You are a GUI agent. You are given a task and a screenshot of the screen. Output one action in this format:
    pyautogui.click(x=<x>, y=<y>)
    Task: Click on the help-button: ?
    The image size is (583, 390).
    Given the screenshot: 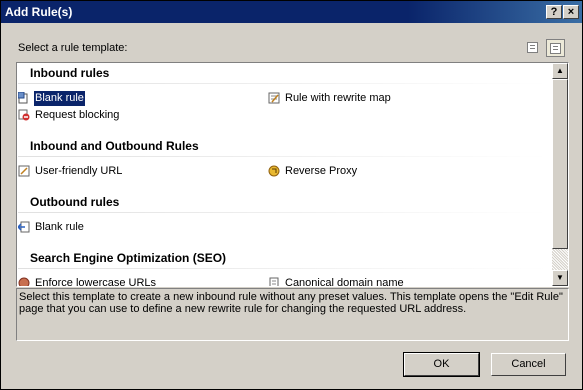 What is the action you would take?
    pyautogui.click(x=554, y=12)
    